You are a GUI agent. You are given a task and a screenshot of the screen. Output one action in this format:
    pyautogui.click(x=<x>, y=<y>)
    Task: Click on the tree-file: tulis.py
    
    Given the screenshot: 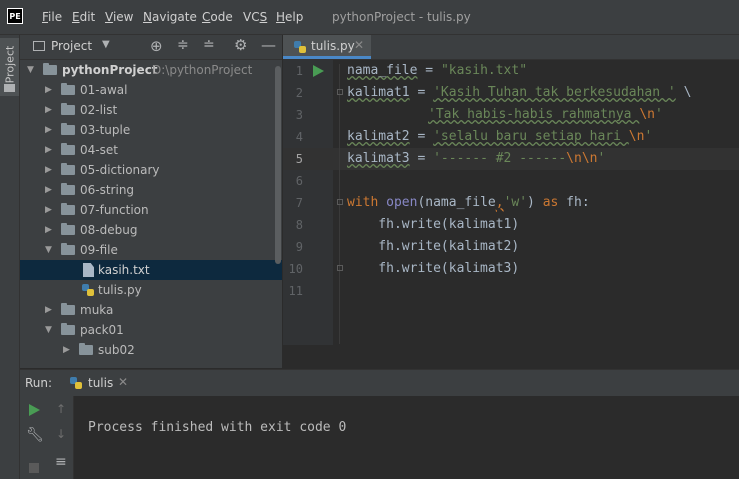 What is the action you would take?
    pyautogui.click(x=151, y=290)
    